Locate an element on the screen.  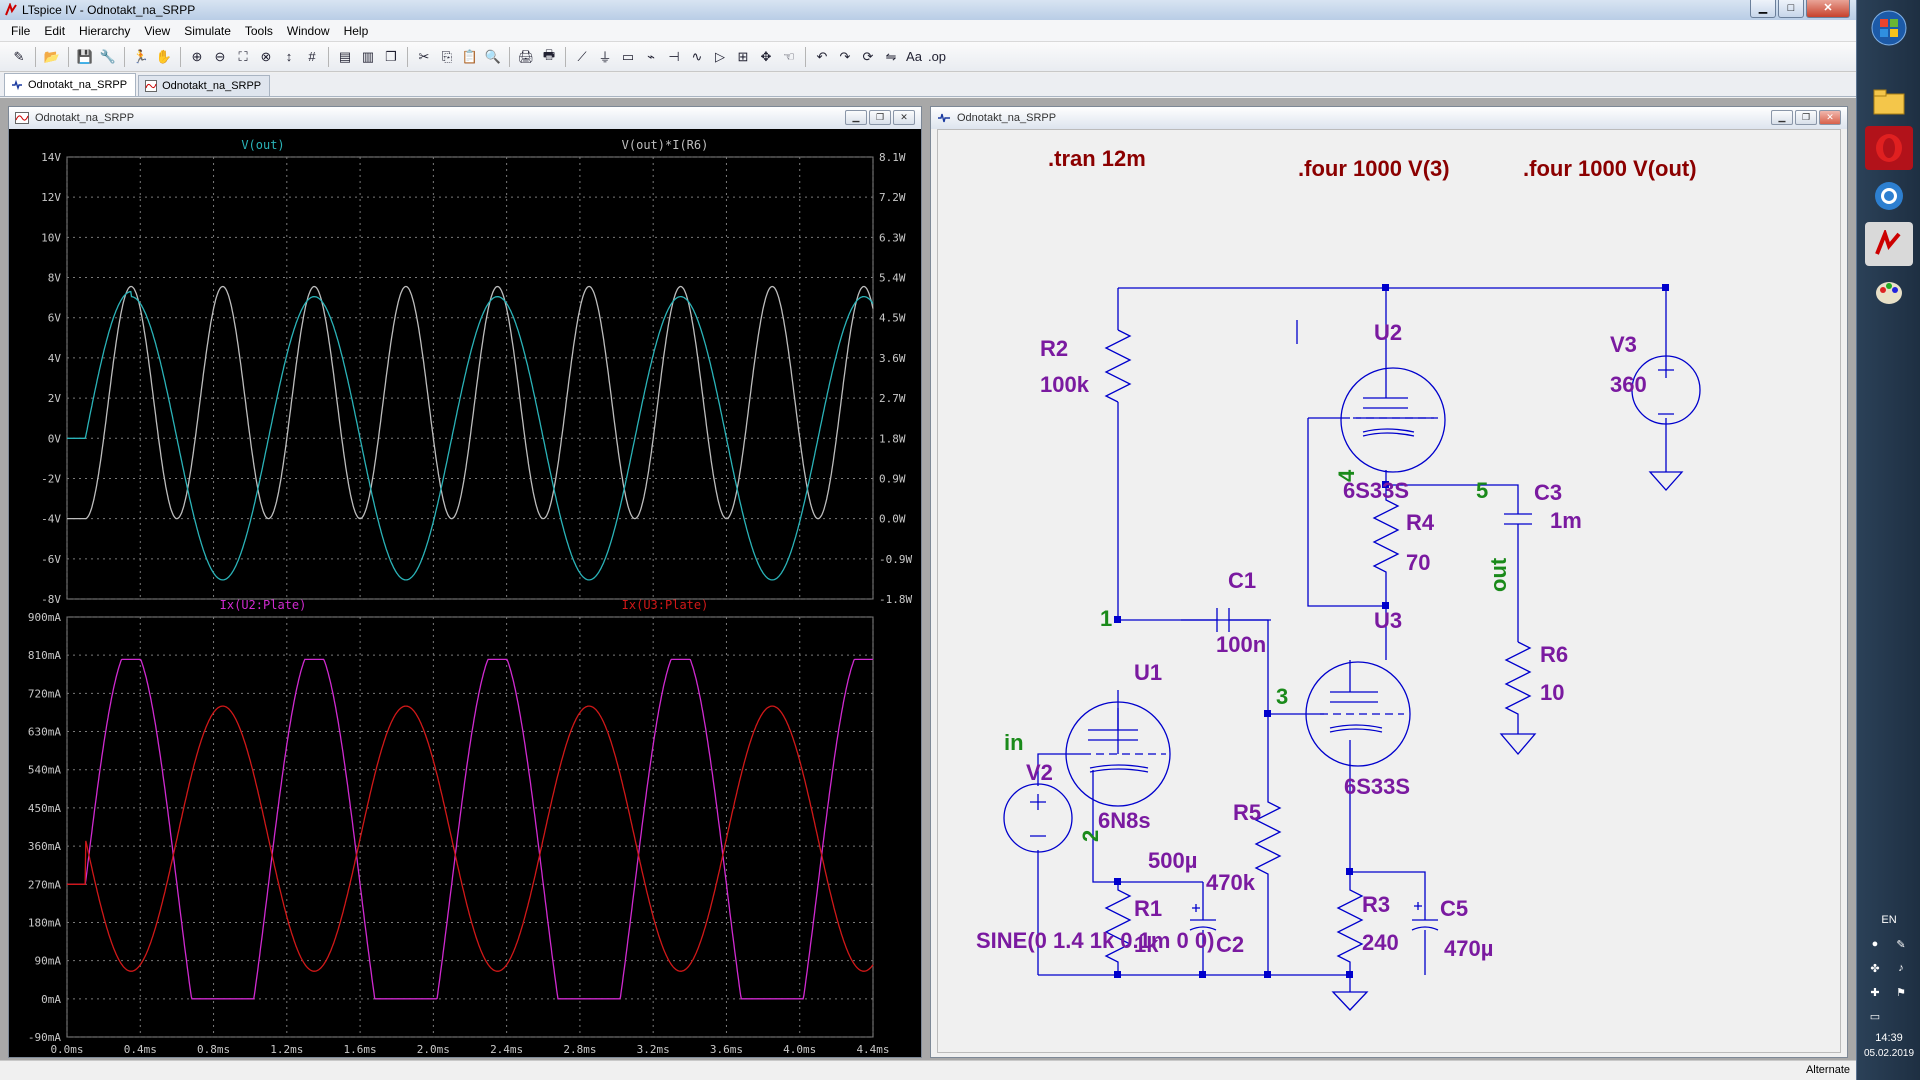
trace-label: Ix(U3:Plate) is located at coordinates (665, 605).